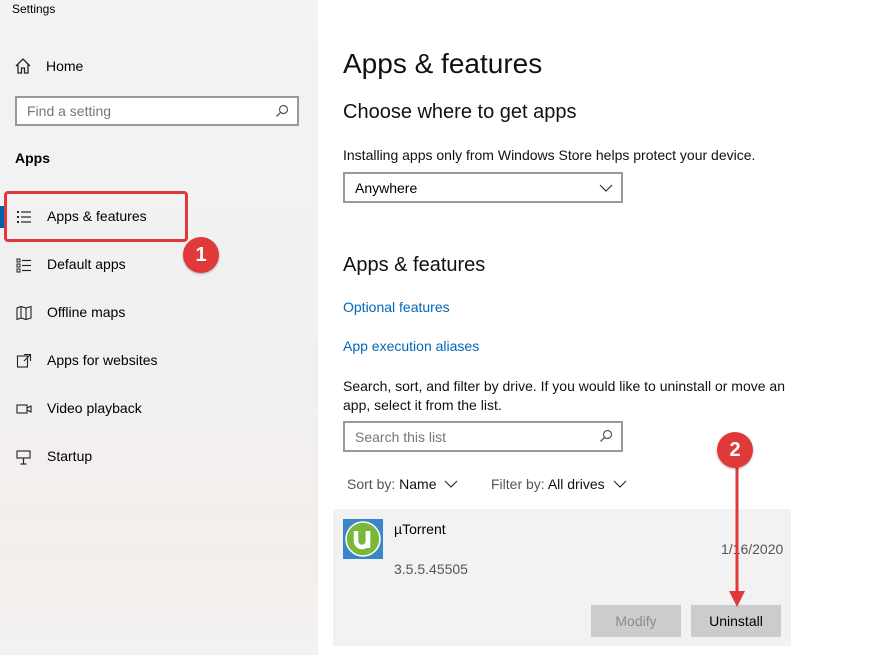 Image resolution: width=876 pixels, height=655 pixels. What do you see at coordinates (86, 264) in the screenshot?
I see `sidebar-item-label: Default apps` at bounding box center [86, 264].